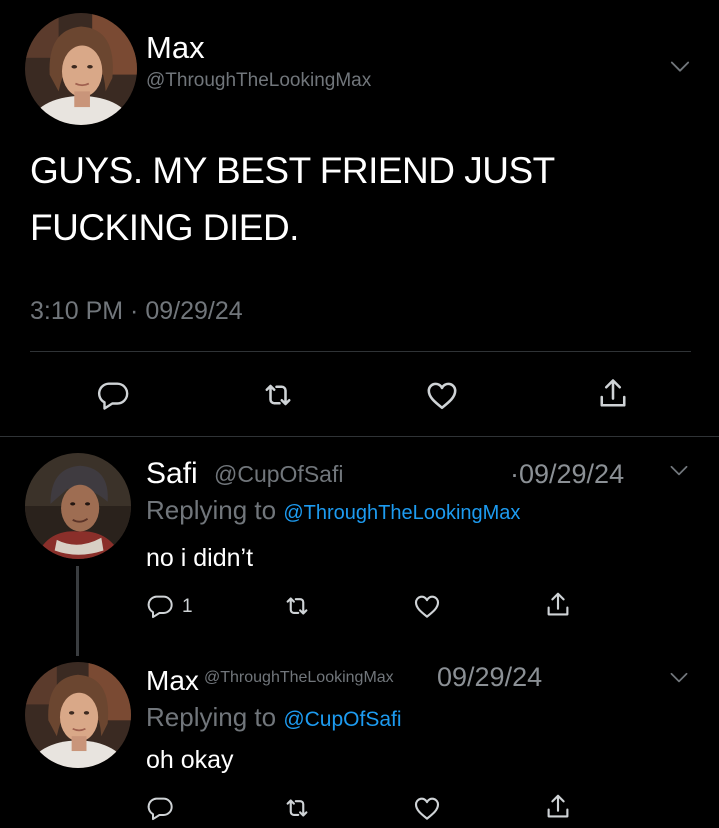  Describe the element at coordinates (342, 719) in the screenshot. I see `mention-link: @CupOfSafi` at that location.